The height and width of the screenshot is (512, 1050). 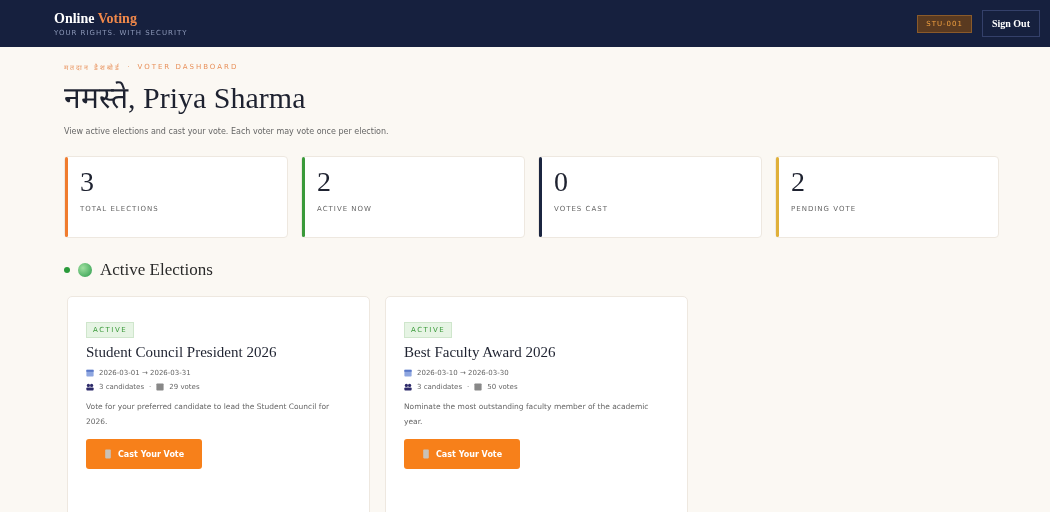 I want to click on status-orb-icon, so click(x=85, y=270).